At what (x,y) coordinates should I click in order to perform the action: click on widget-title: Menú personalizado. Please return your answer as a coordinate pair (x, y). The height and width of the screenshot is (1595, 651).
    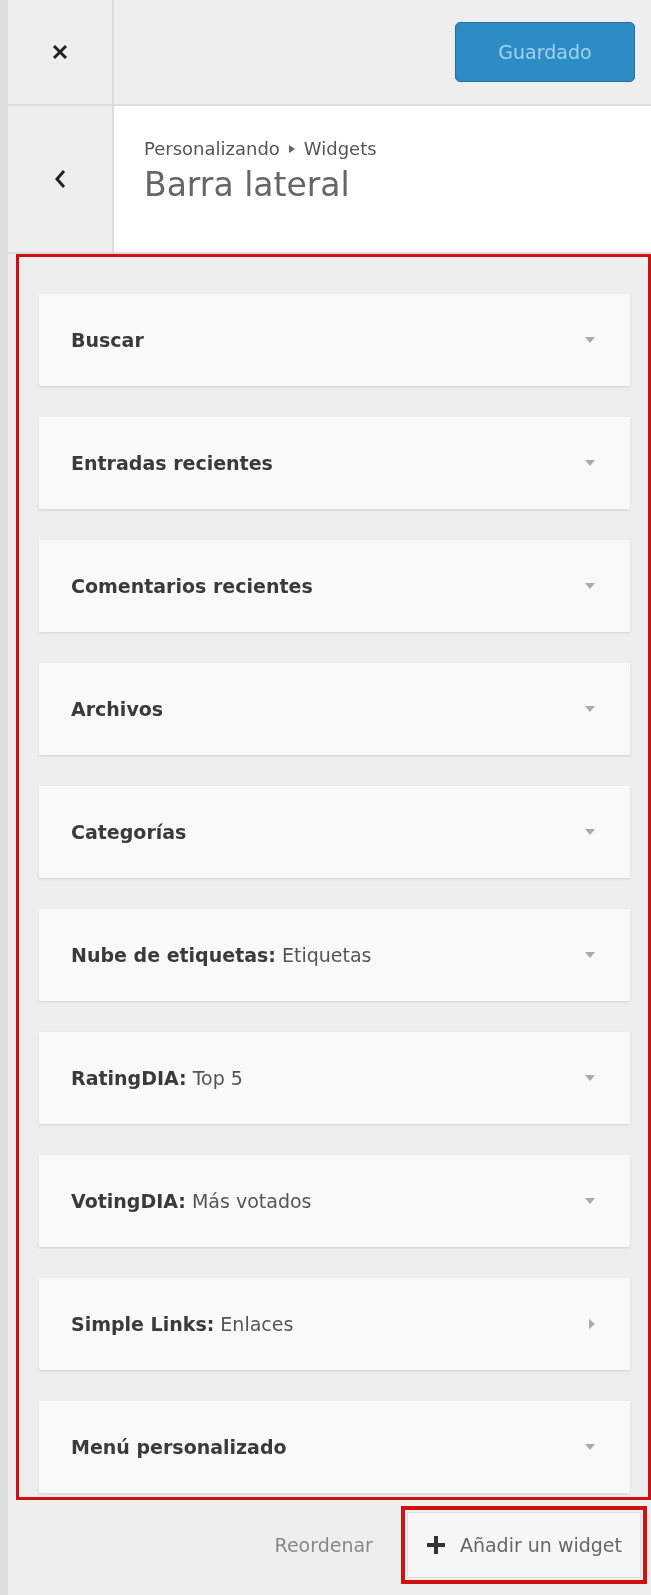
    Looking at the image, I should click on (179, 1447).